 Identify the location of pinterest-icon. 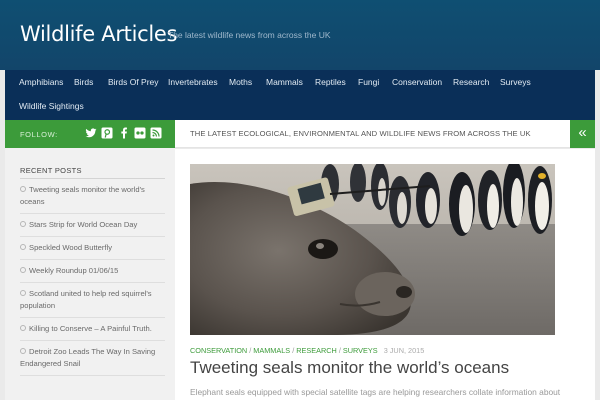
(106, 133).